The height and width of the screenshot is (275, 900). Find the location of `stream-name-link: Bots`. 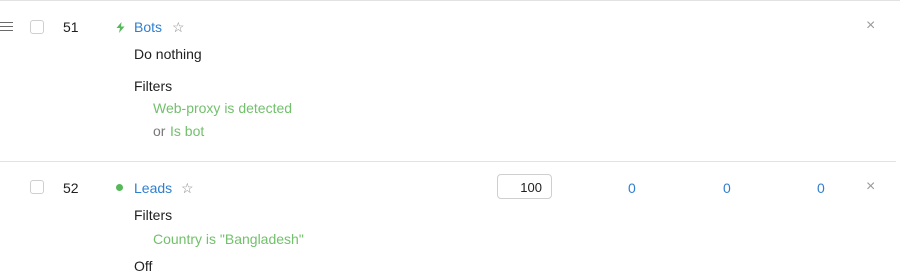

stream-name-link: Bots is located at coordinates (148, 27).